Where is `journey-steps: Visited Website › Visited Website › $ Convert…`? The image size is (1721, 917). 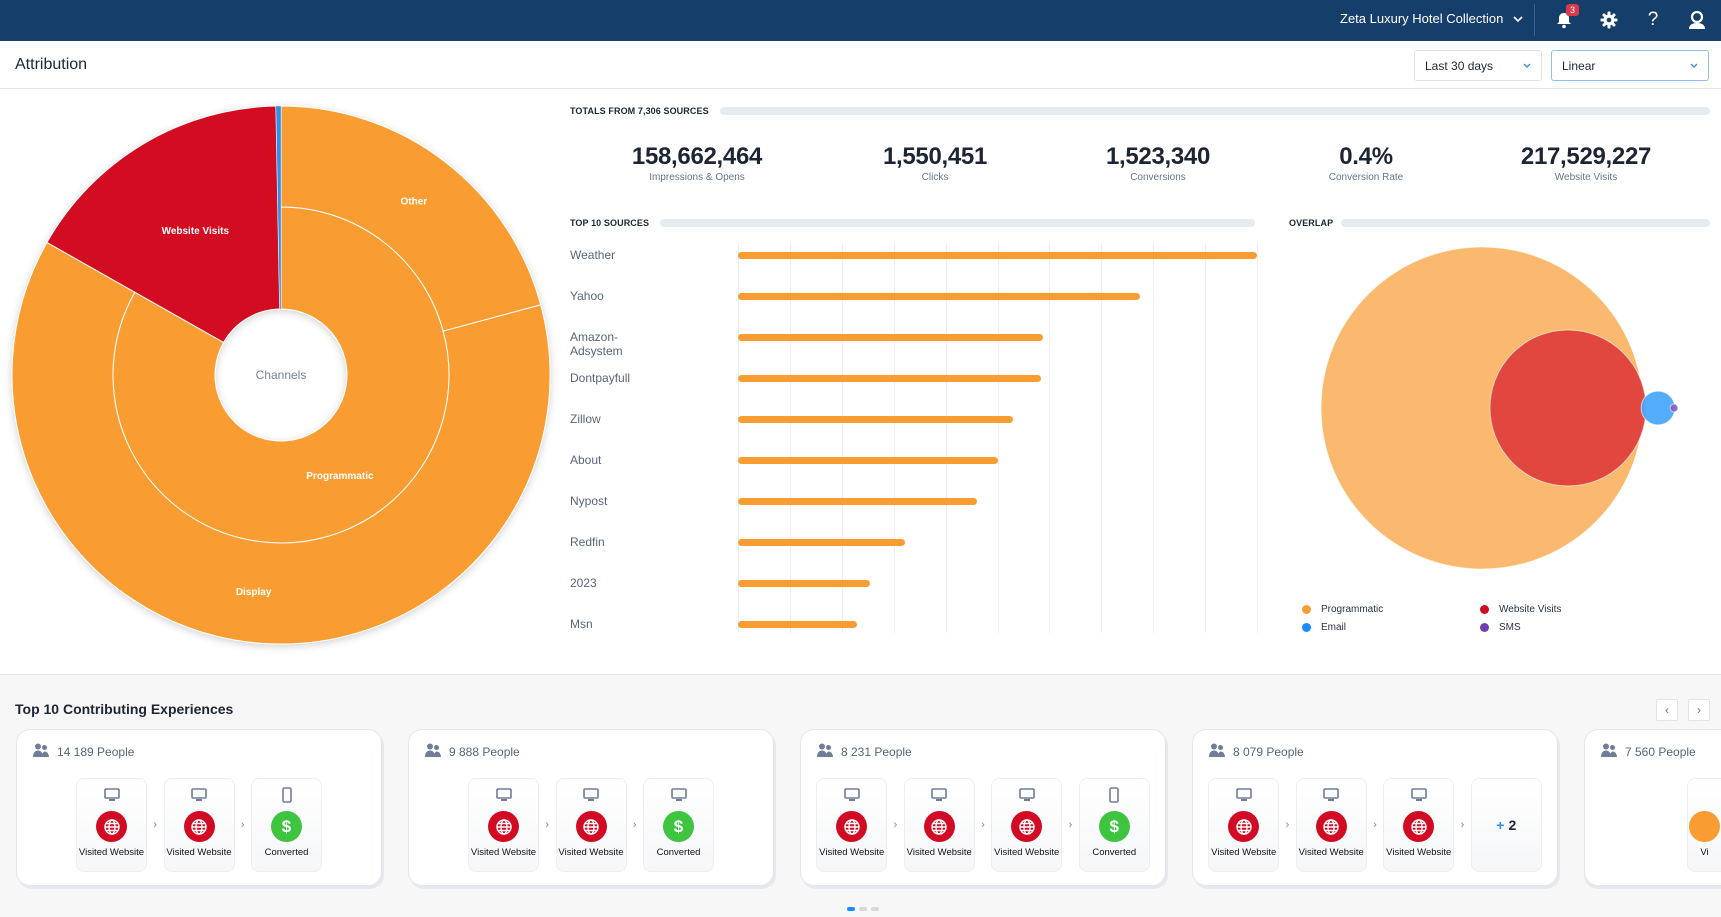 journey-steps: Visited Website › Visited Website › $ Convert… is located at coordinates (591, 825).